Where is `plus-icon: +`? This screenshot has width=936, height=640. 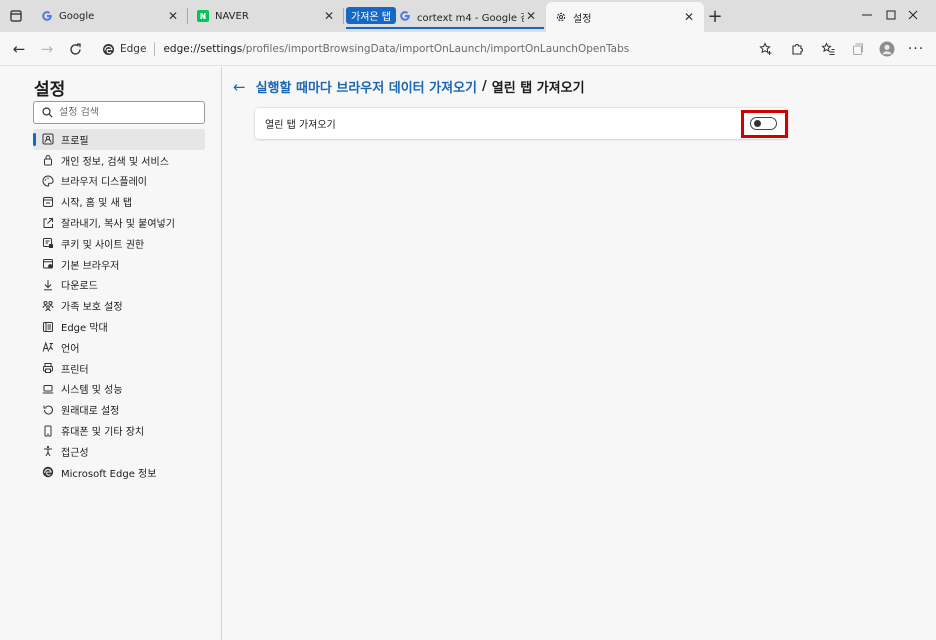 plus-icon: + is located at coordinates (715, 16).